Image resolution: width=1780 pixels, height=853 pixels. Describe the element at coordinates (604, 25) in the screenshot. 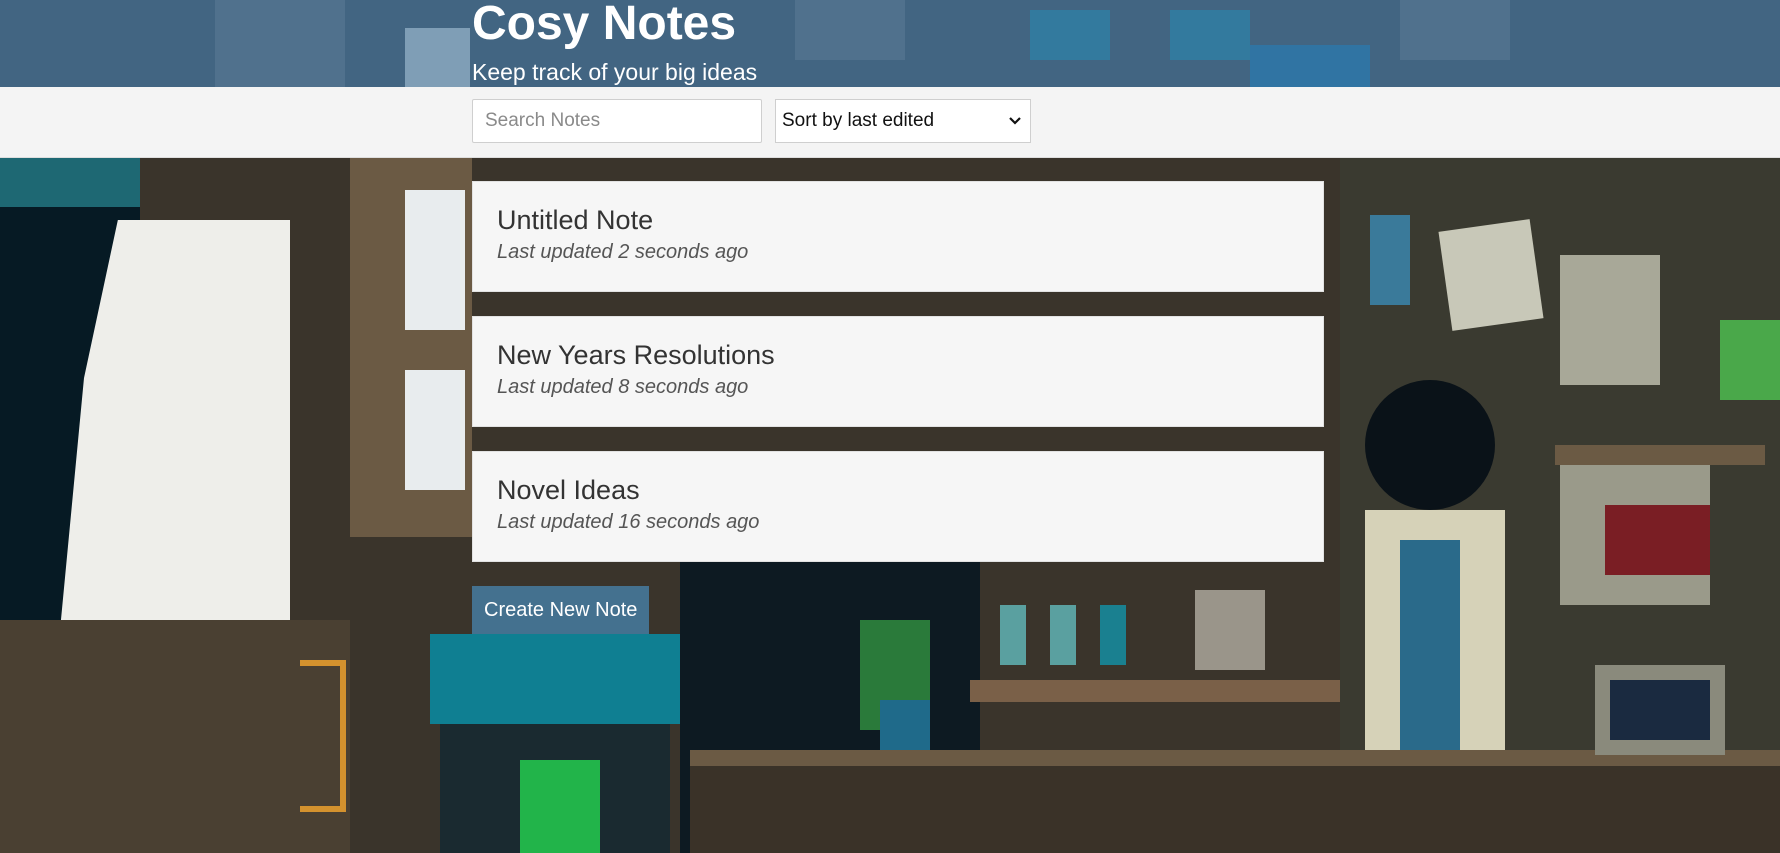

I see `app-title: Cosy Notes` at that location.